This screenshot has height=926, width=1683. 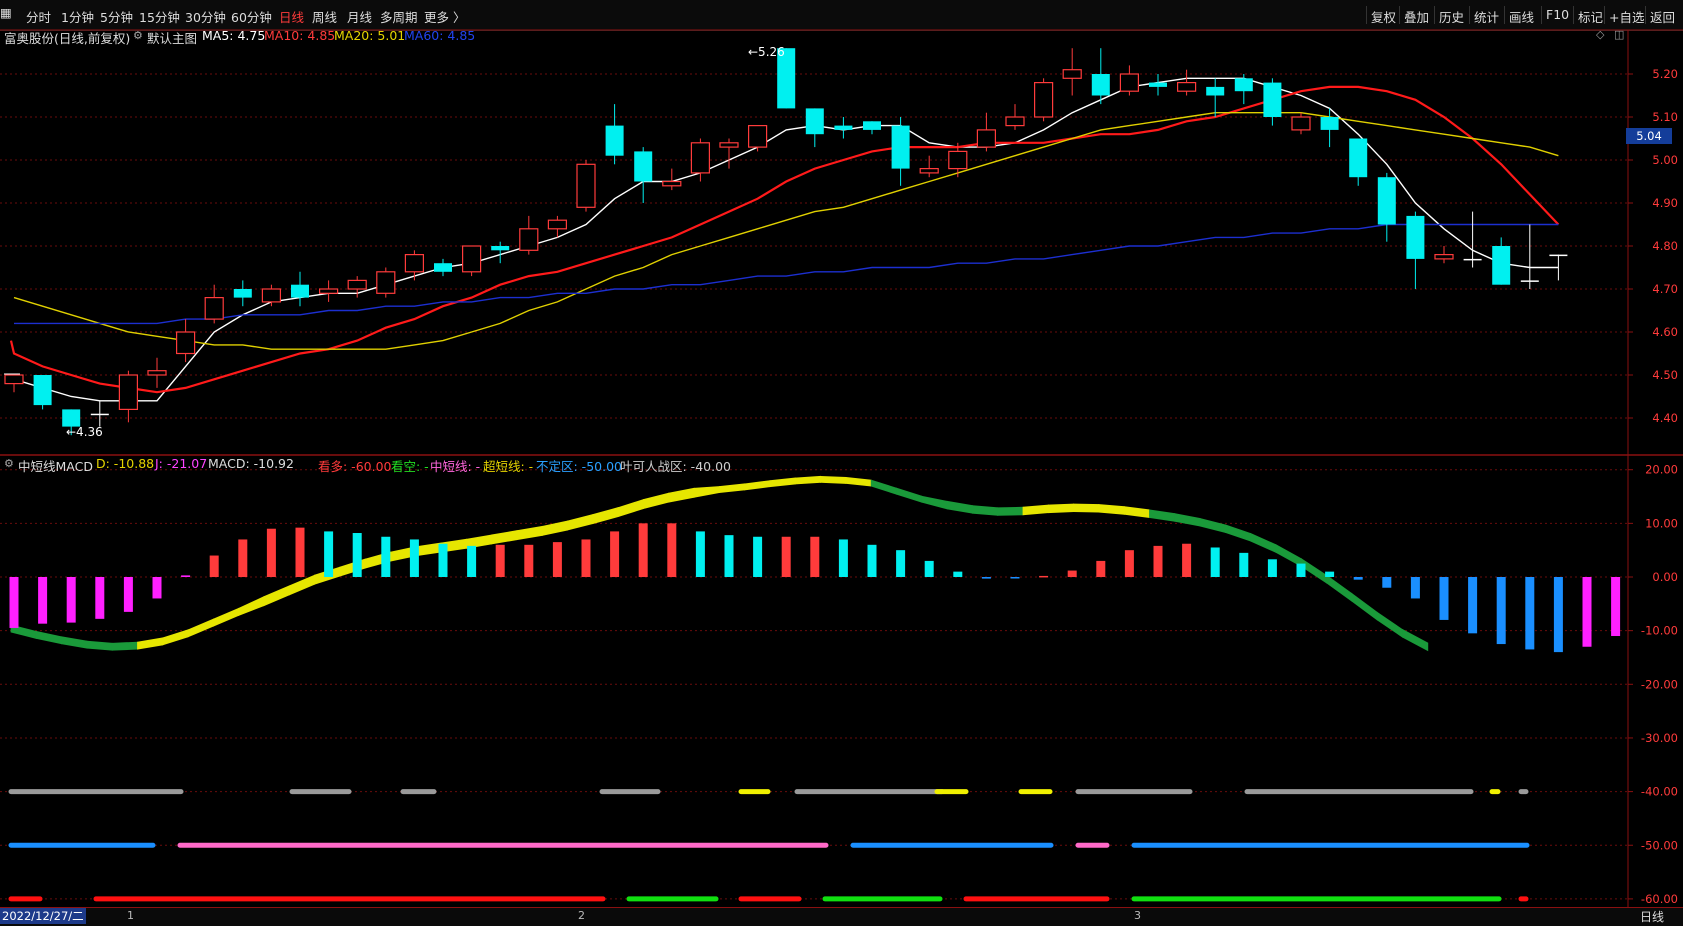 What do you see at coordinates (786, 274) in the screenshot?
I see `ma-line-ma60` at bounding box center [786, 274].